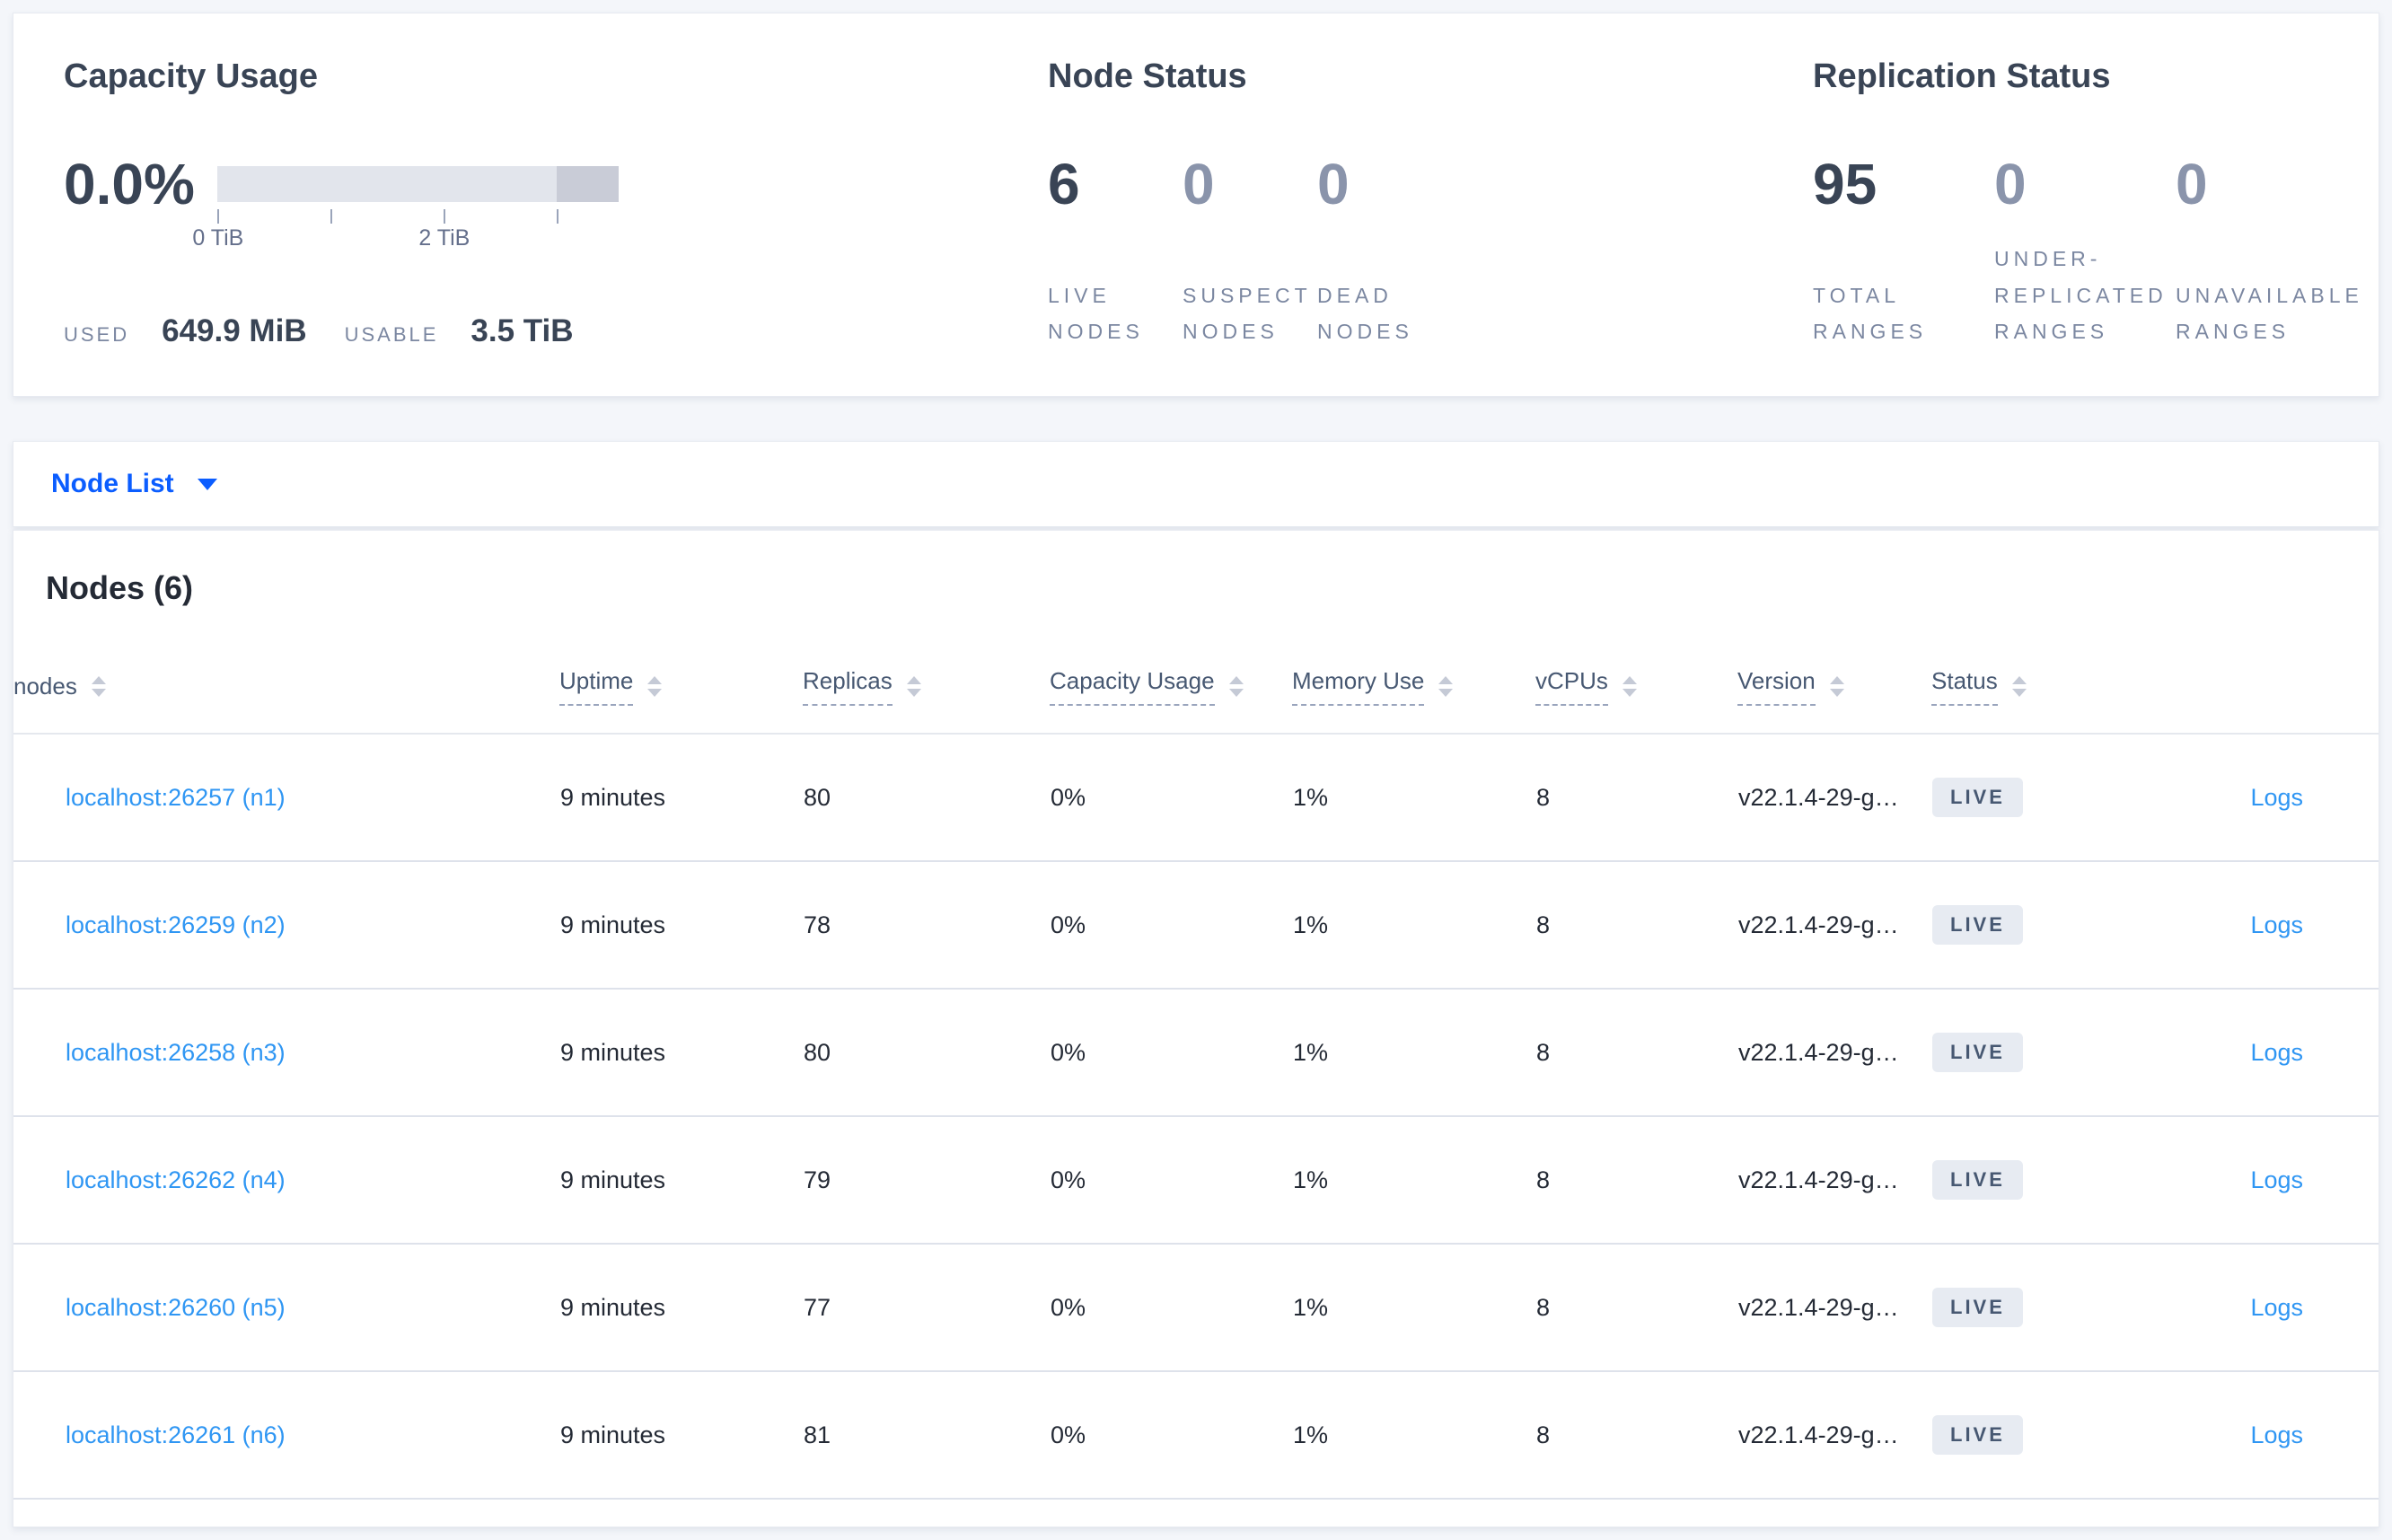  Describe the element at coordinates (1147, 76) in the screenshot. I see `node-status-title: Node Status` at that location.